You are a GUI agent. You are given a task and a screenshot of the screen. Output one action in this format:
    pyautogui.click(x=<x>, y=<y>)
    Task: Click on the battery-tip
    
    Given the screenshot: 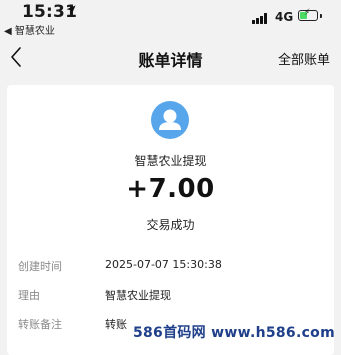 What is the action you would take?
    pyautogui.click(x=321, y=16)
    